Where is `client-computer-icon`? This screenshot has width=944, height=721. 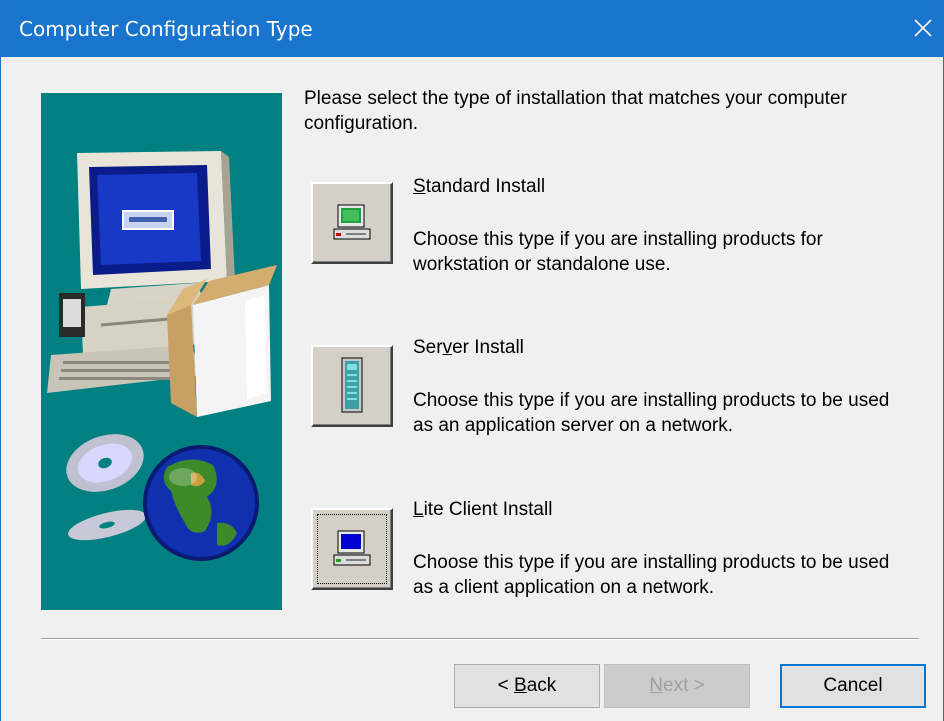
client-computer-icon is located at coordinates (352, 548).